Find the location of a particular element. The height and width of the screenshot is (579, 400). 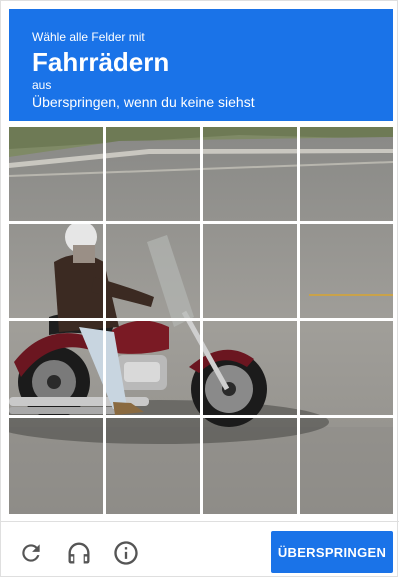

audio-challenge-button is located at coordinates (79, 553).